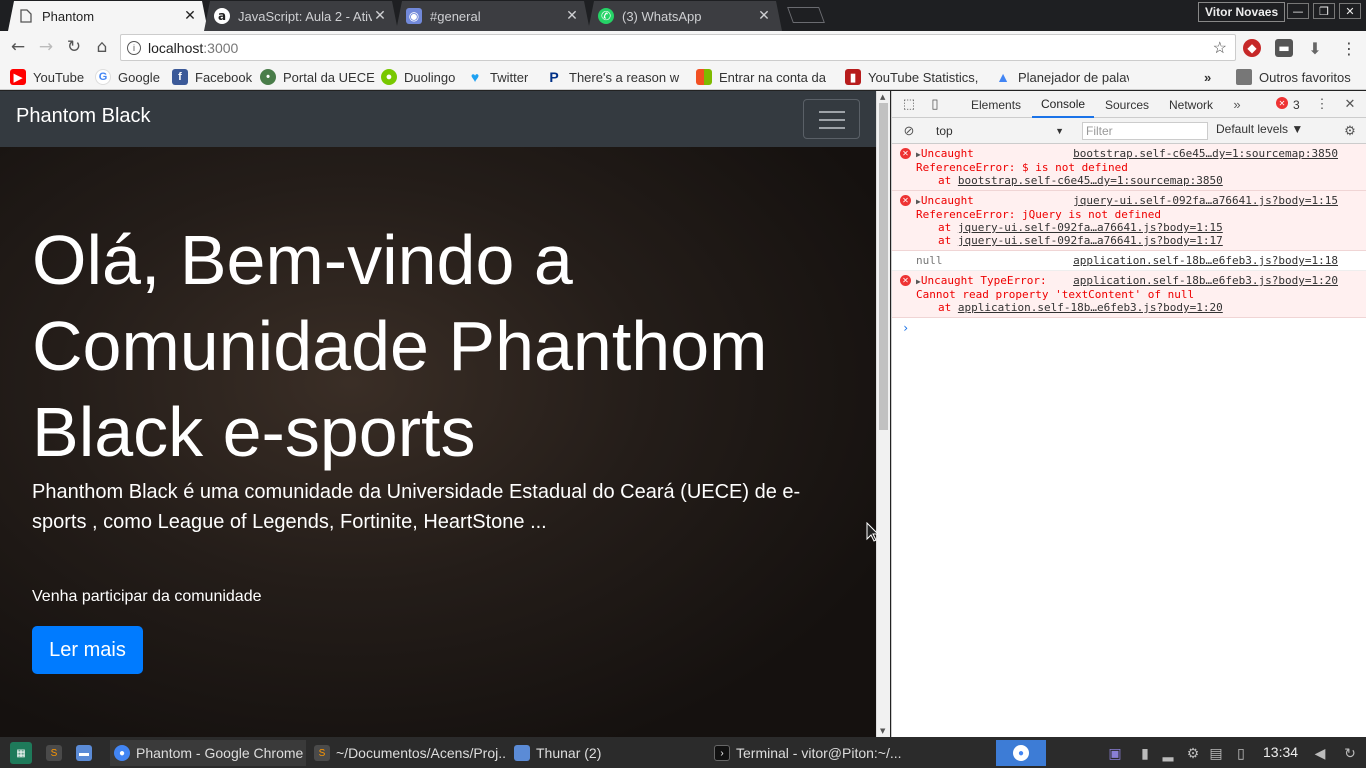 This screenshot has width=1366, height=768. I want to click on other-bookmarks-folder: Outros favoritos, so click(1293, 77).